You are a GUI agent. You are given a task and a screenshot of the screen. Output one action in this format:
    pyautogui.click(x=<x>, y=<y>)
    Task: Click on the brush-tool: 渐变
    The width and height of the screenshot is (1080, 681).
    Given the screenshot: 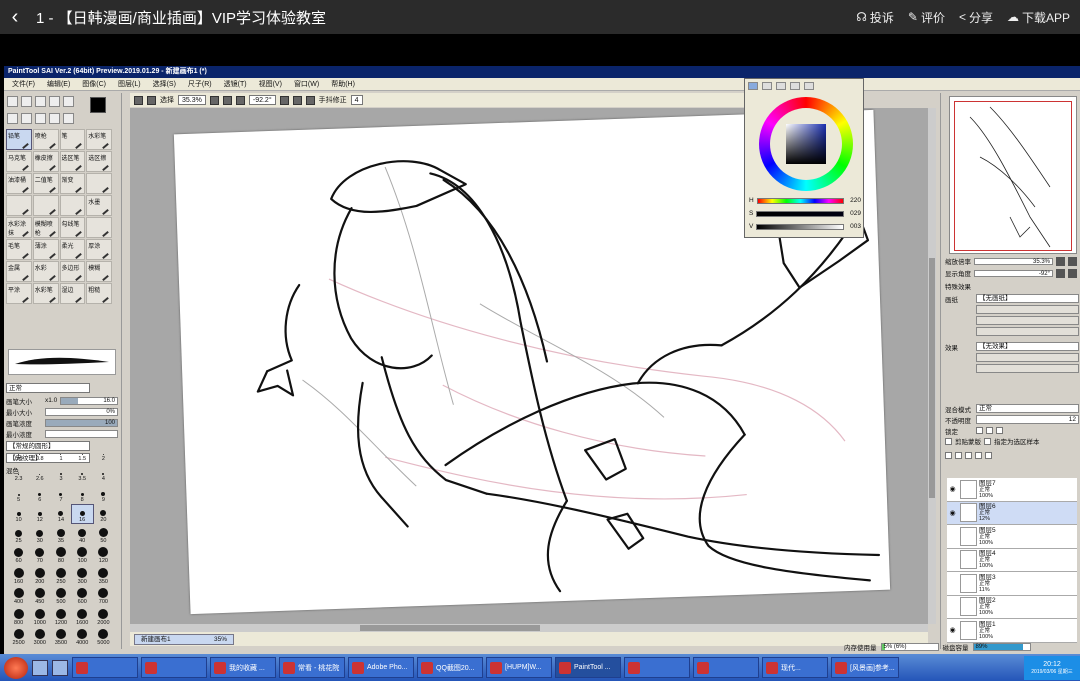 What is the action you would take?
    pyautogui.click(x=72, y=183)
    